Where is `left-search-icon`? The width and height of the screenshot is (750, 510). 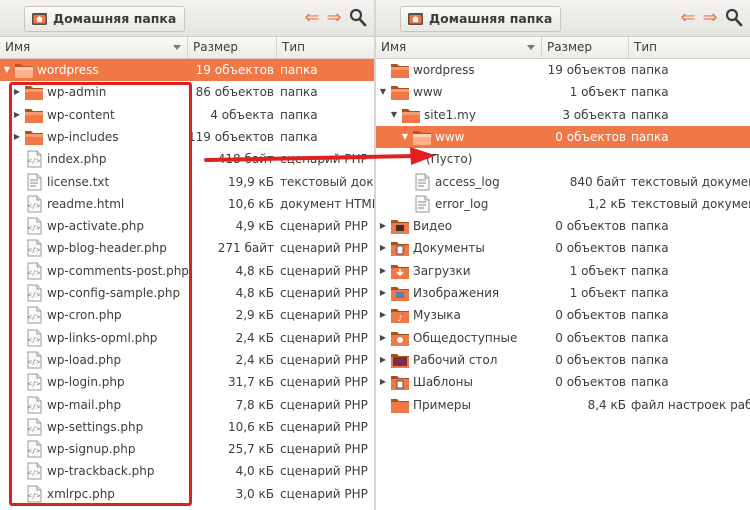 left-search-icon is located at coordinates (358, 18).